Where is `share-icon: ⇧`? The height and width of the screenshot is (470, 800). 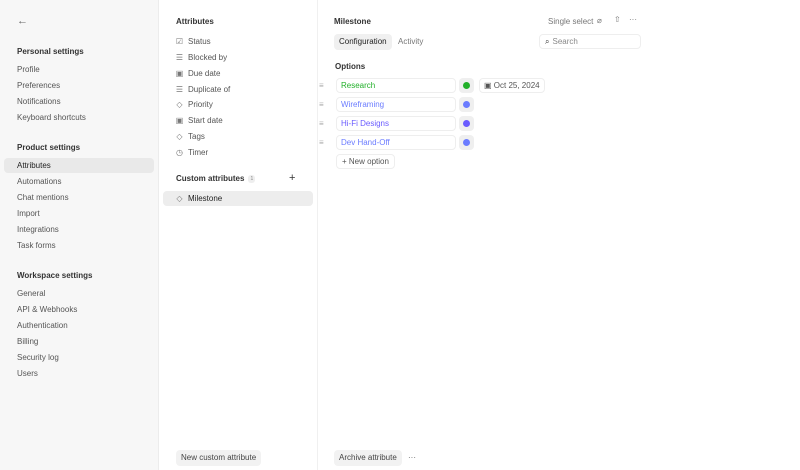
share-icon: ⇧ is located at coordinates (617, 19).